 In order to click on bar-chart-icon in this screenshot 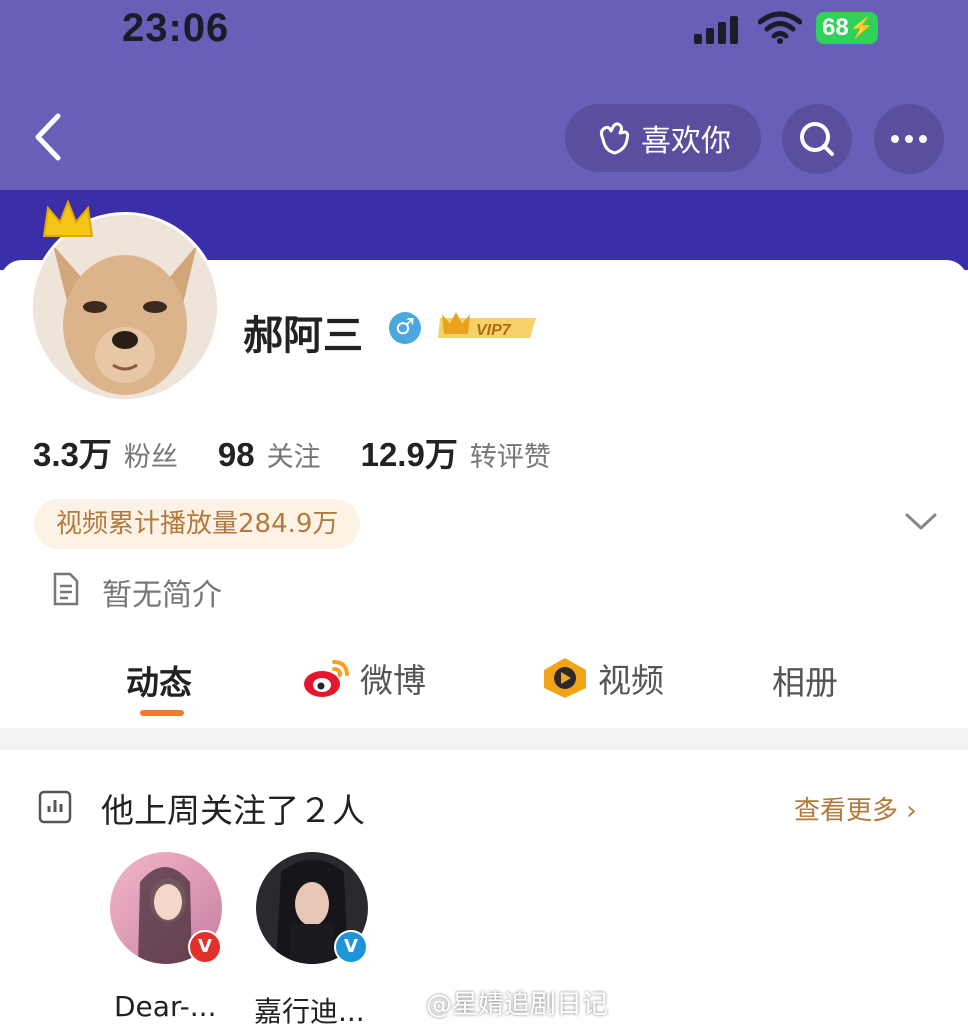, I will do `click(55, 807)`.